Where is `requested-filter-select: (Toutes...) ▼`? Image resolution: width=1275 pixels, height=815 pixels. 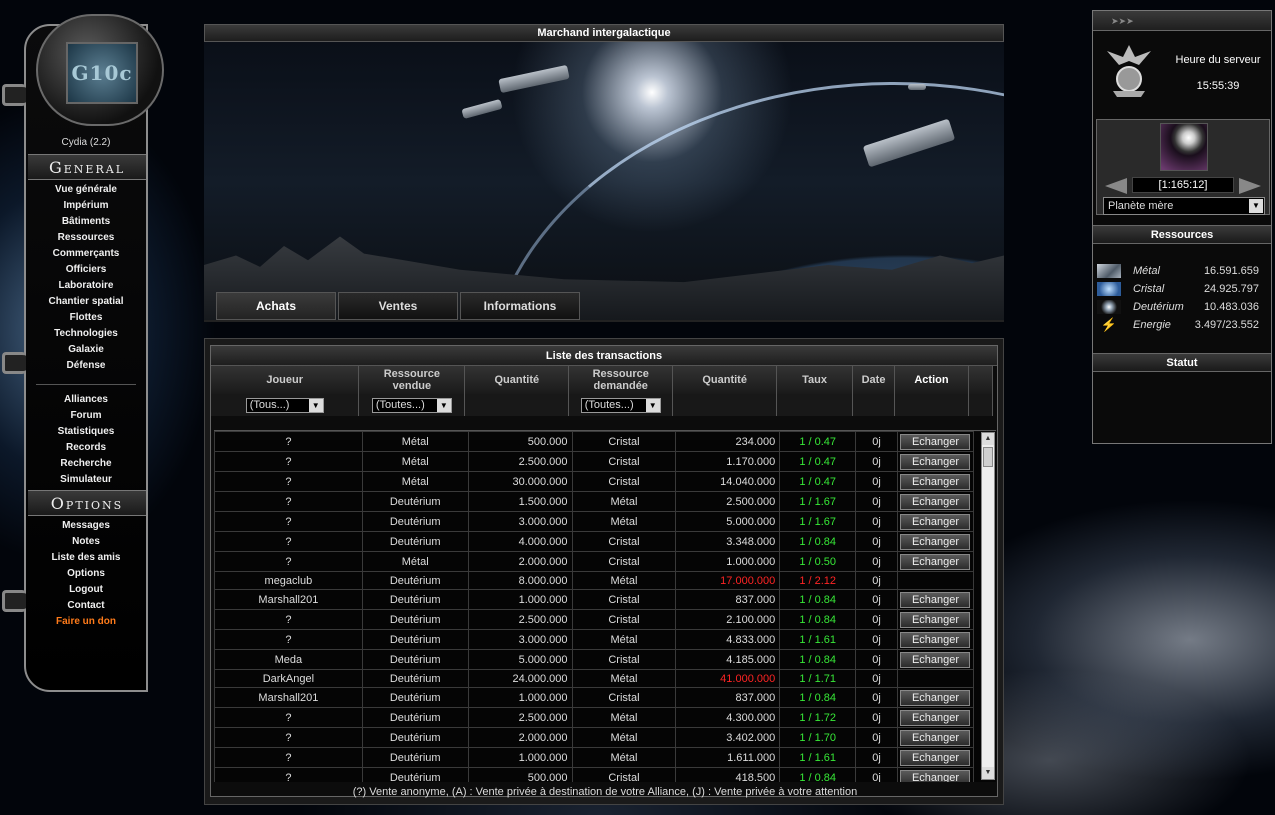 requested-filter-select: (Toutes...) ▼ is located at coordinates (620, 405).